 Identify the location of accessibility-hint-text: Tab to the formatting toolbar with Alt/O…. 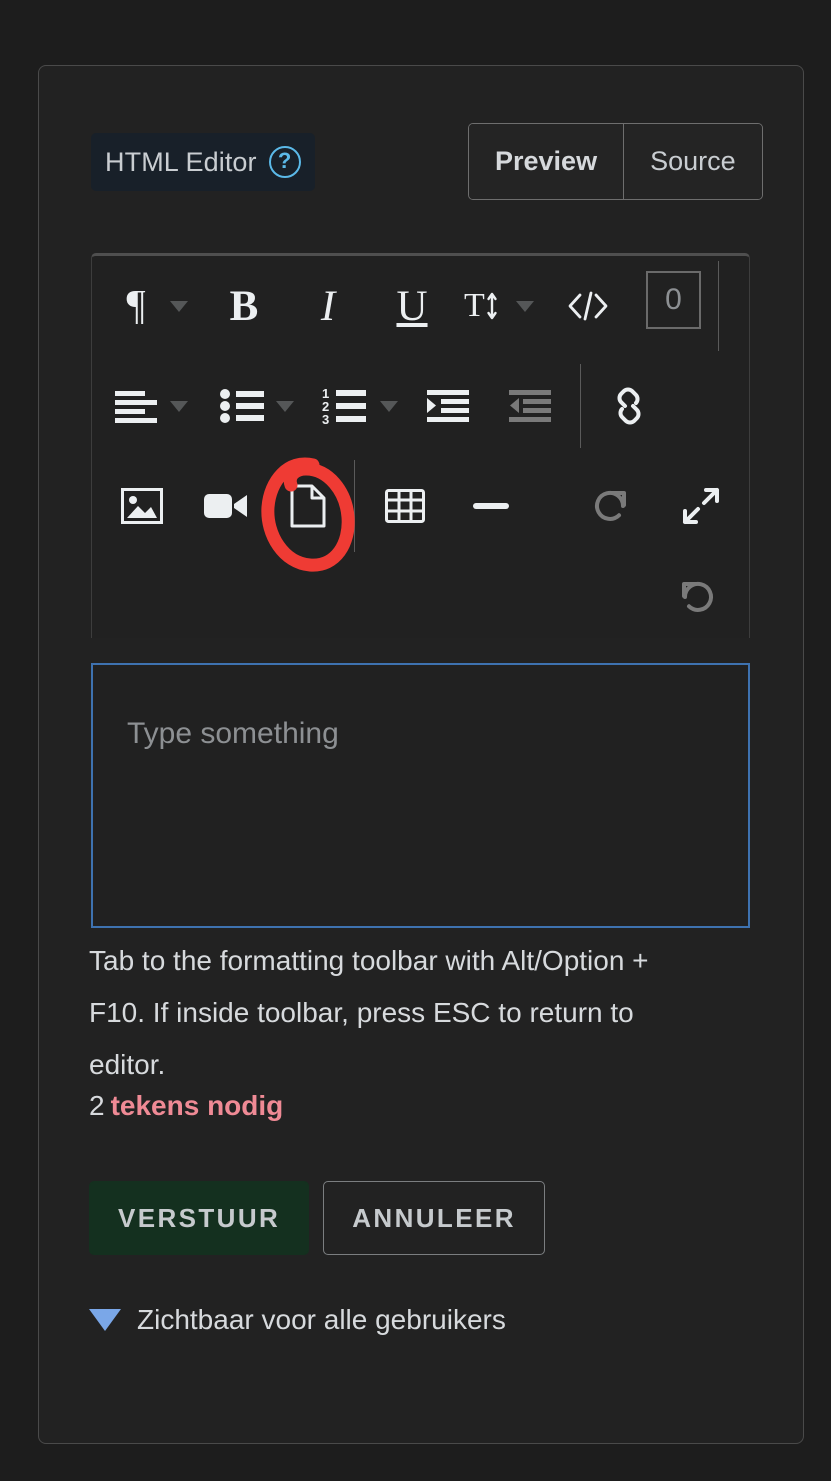
(369, 1012).